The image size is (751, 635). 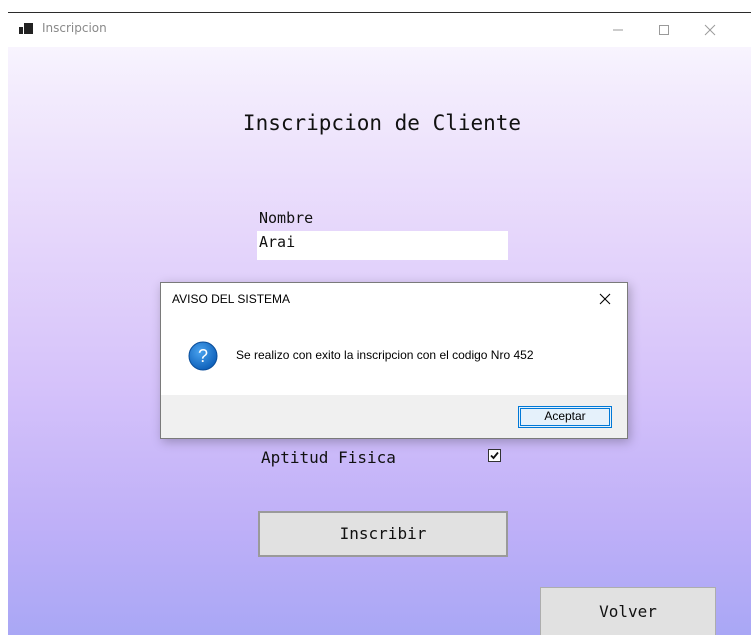 I want to click on minimize-button, so click(x=618, y=30).